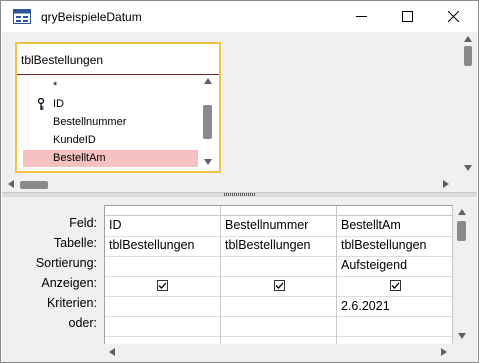 Image resolution: width=479 pixels, height=363 pixels. I want to click on field-label: KundeID, so click(74, 140).